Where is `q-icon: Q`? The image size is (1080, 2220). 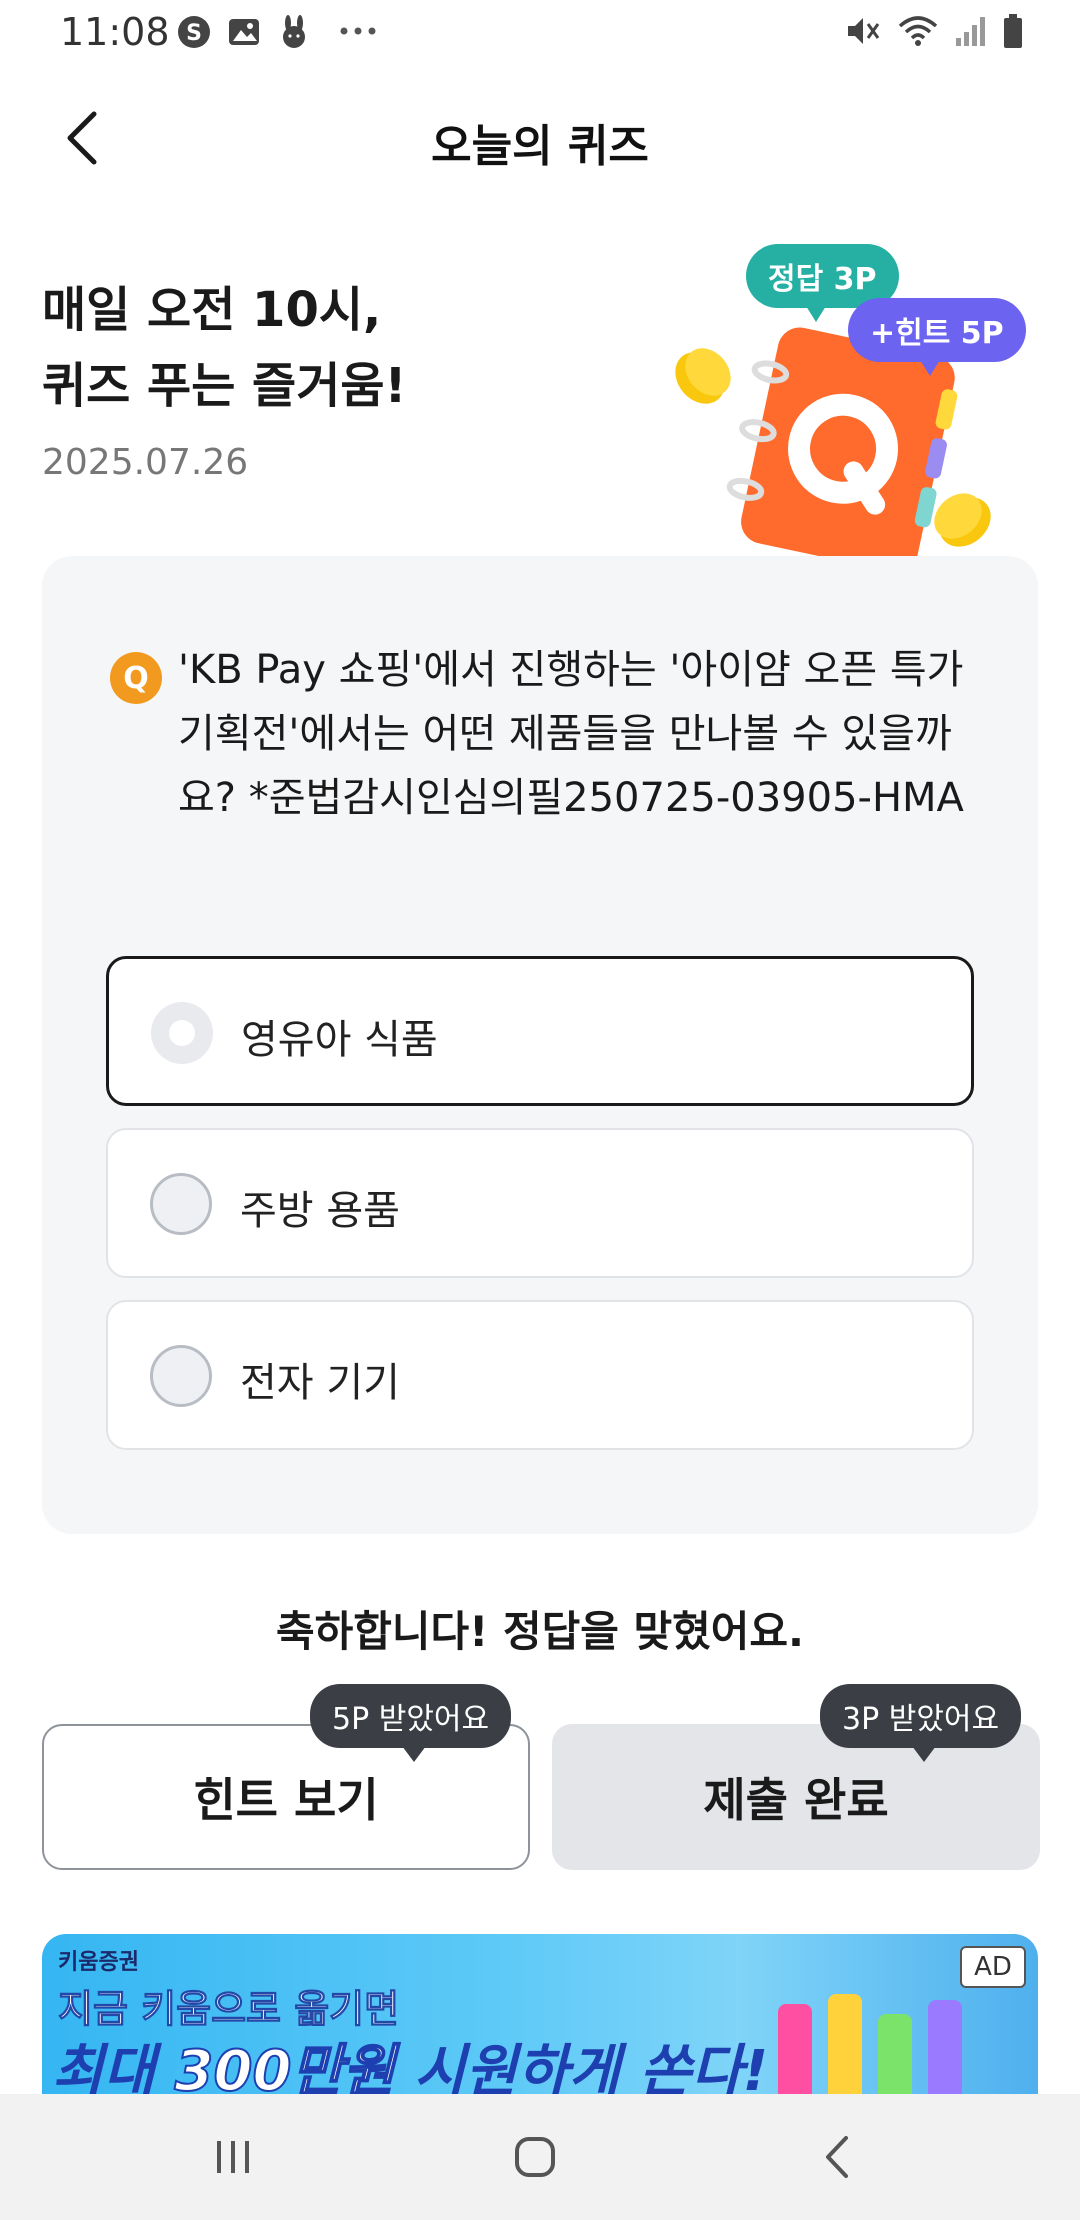 q-icon: Q is located at coordinates (136, 678).